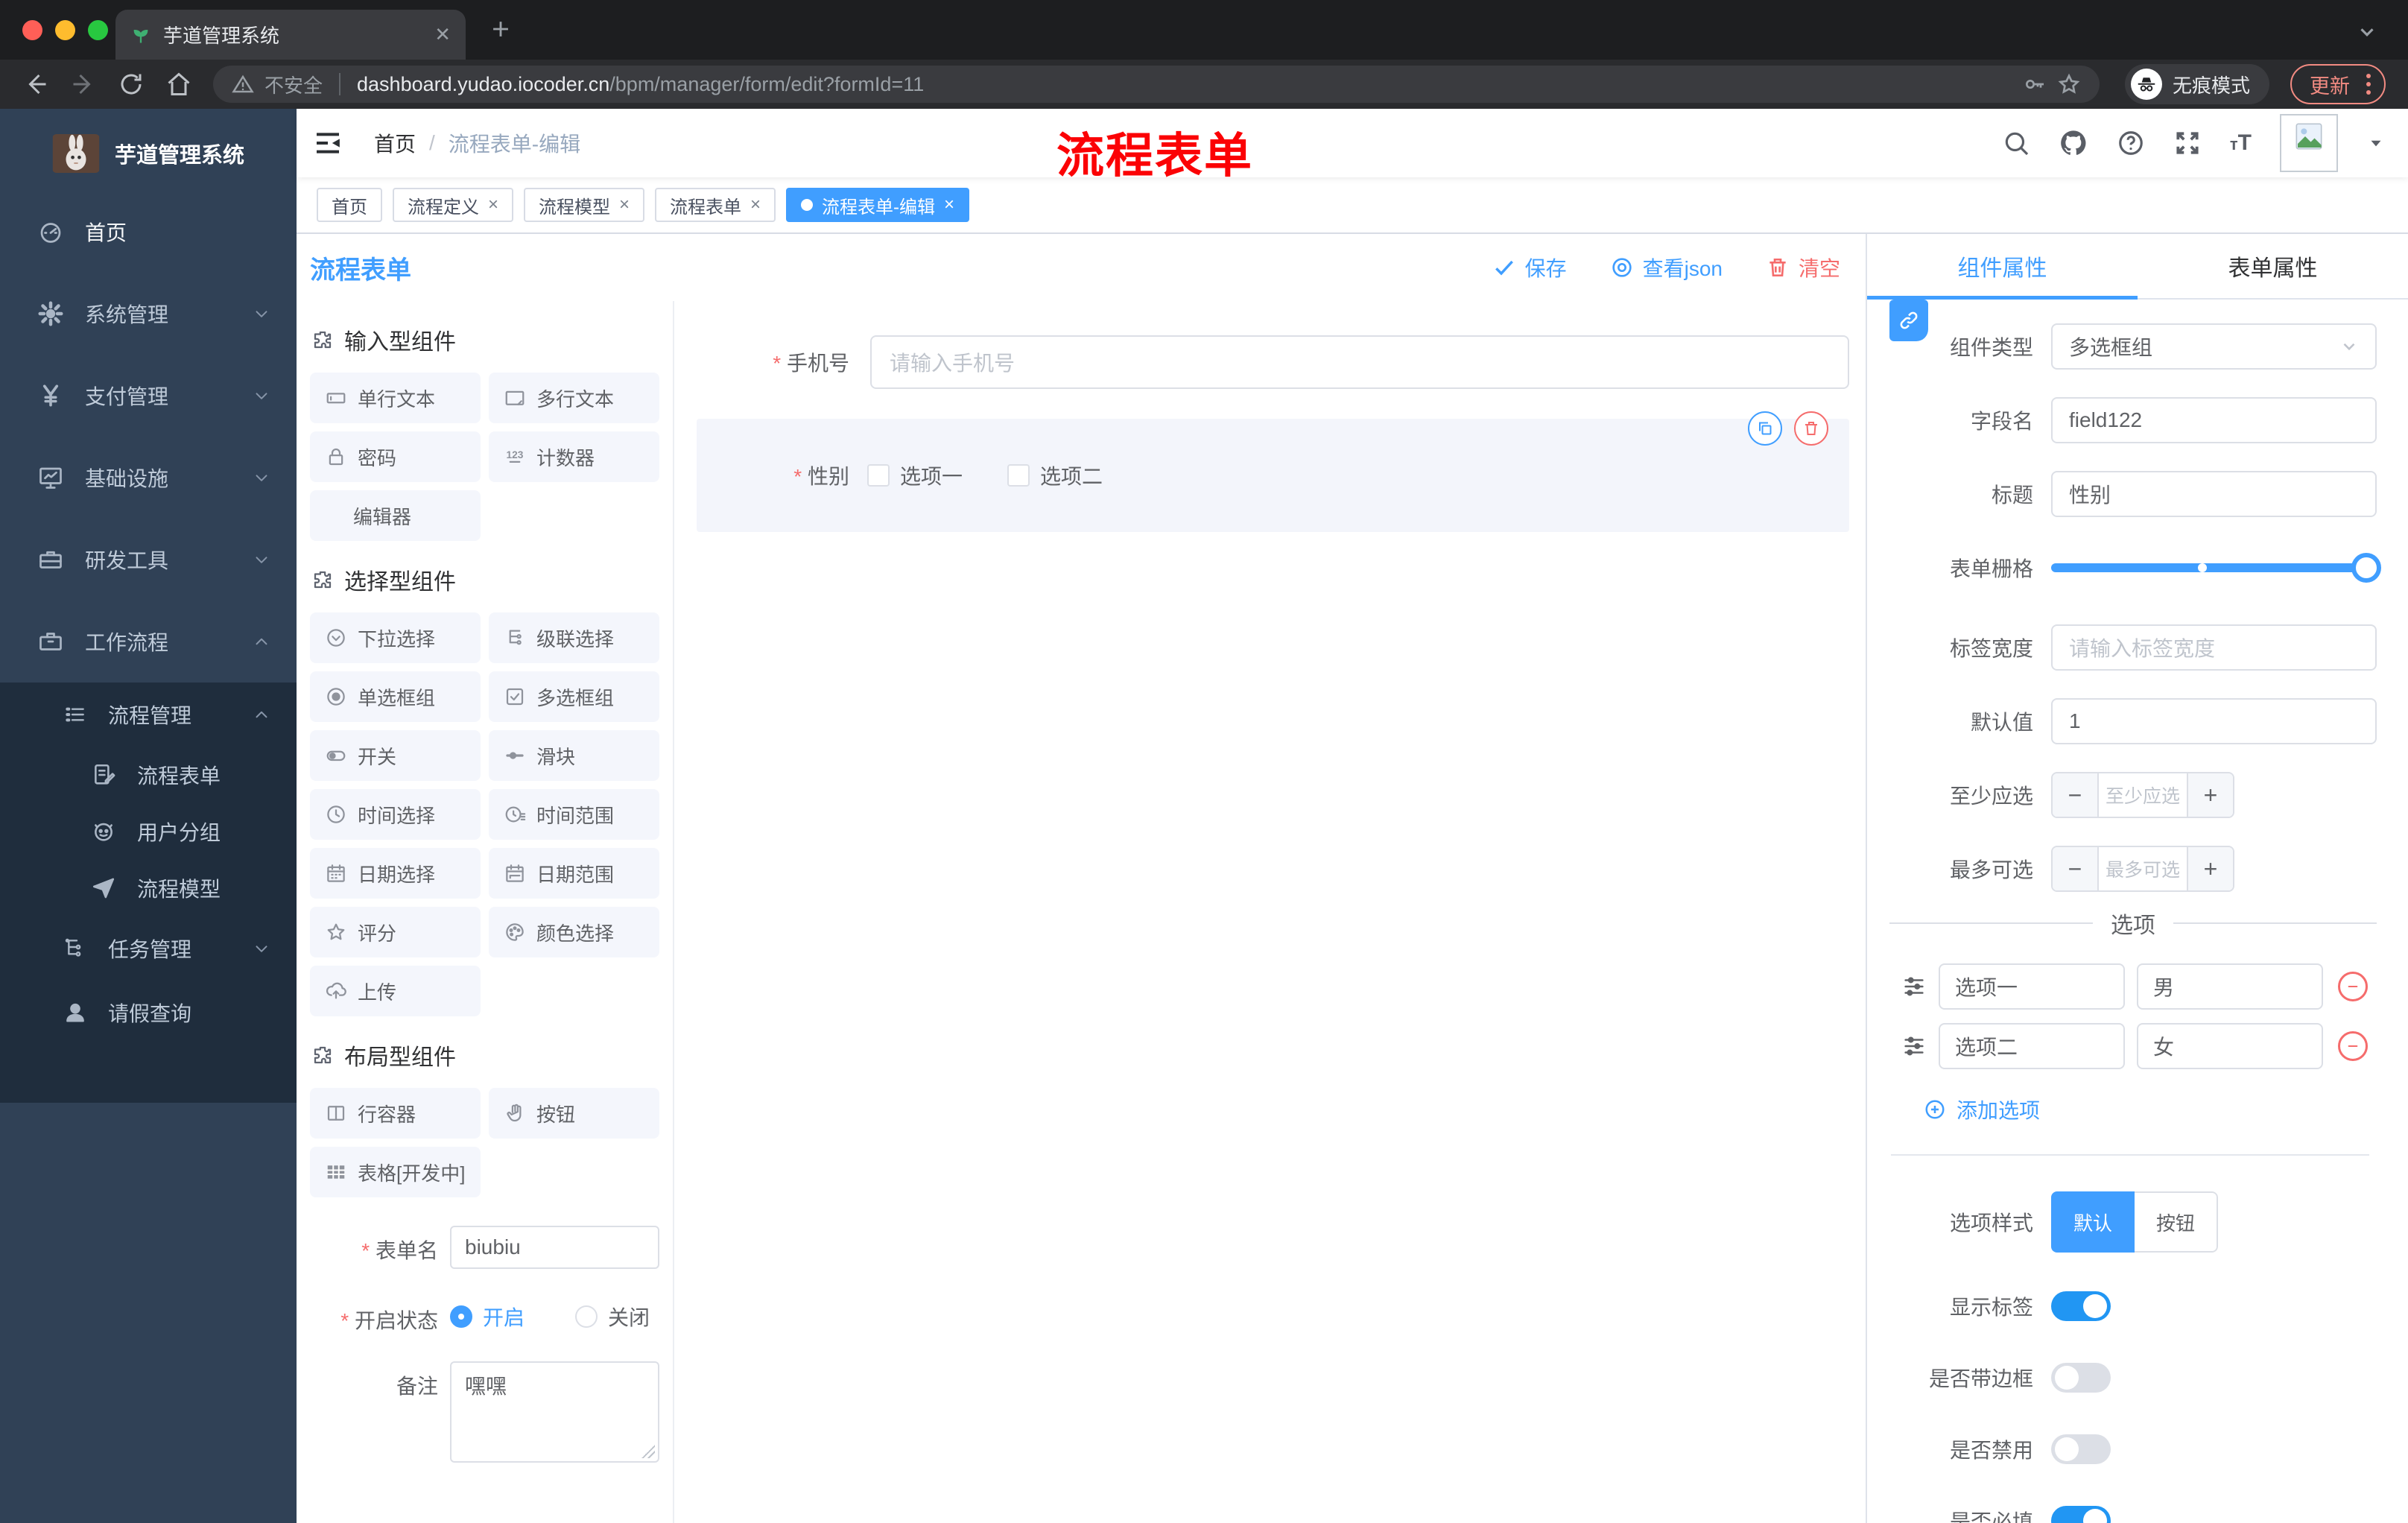 The width and height of the screenshot is (2408, 1523). I want to click on font-size-icon: тT, so click(2241, 143).